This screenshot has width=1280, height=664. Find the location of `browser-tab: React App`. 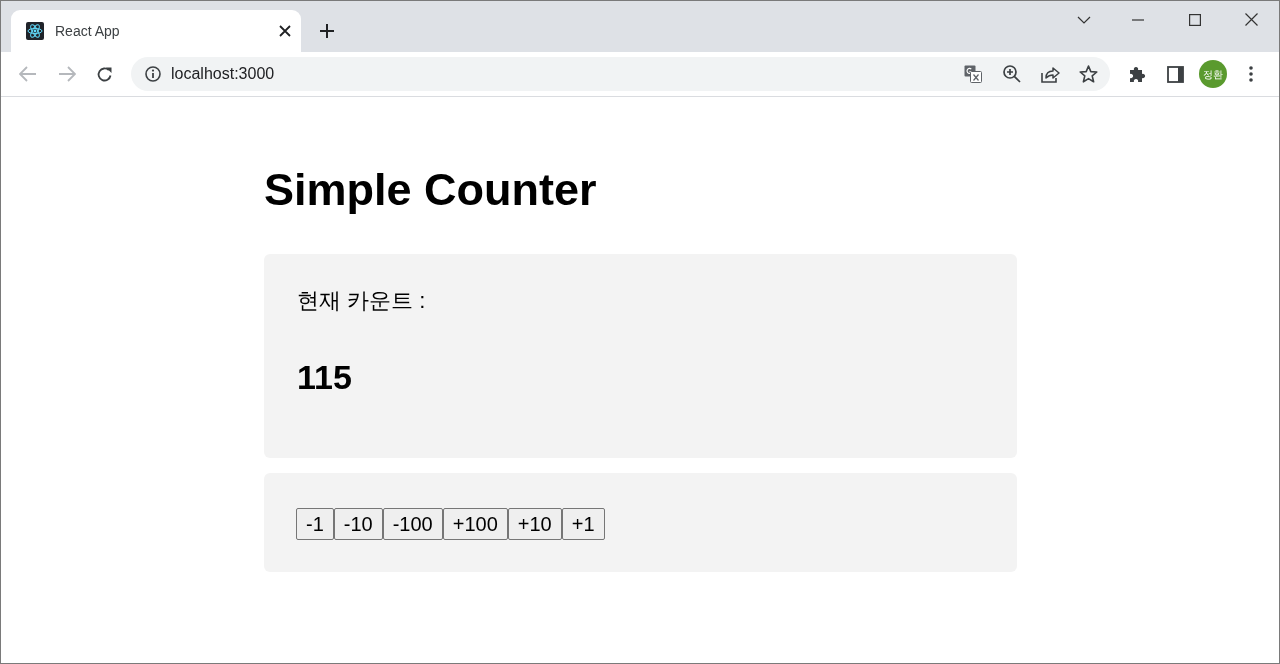

browser-tab: React App is located at coordinates (156, 31).